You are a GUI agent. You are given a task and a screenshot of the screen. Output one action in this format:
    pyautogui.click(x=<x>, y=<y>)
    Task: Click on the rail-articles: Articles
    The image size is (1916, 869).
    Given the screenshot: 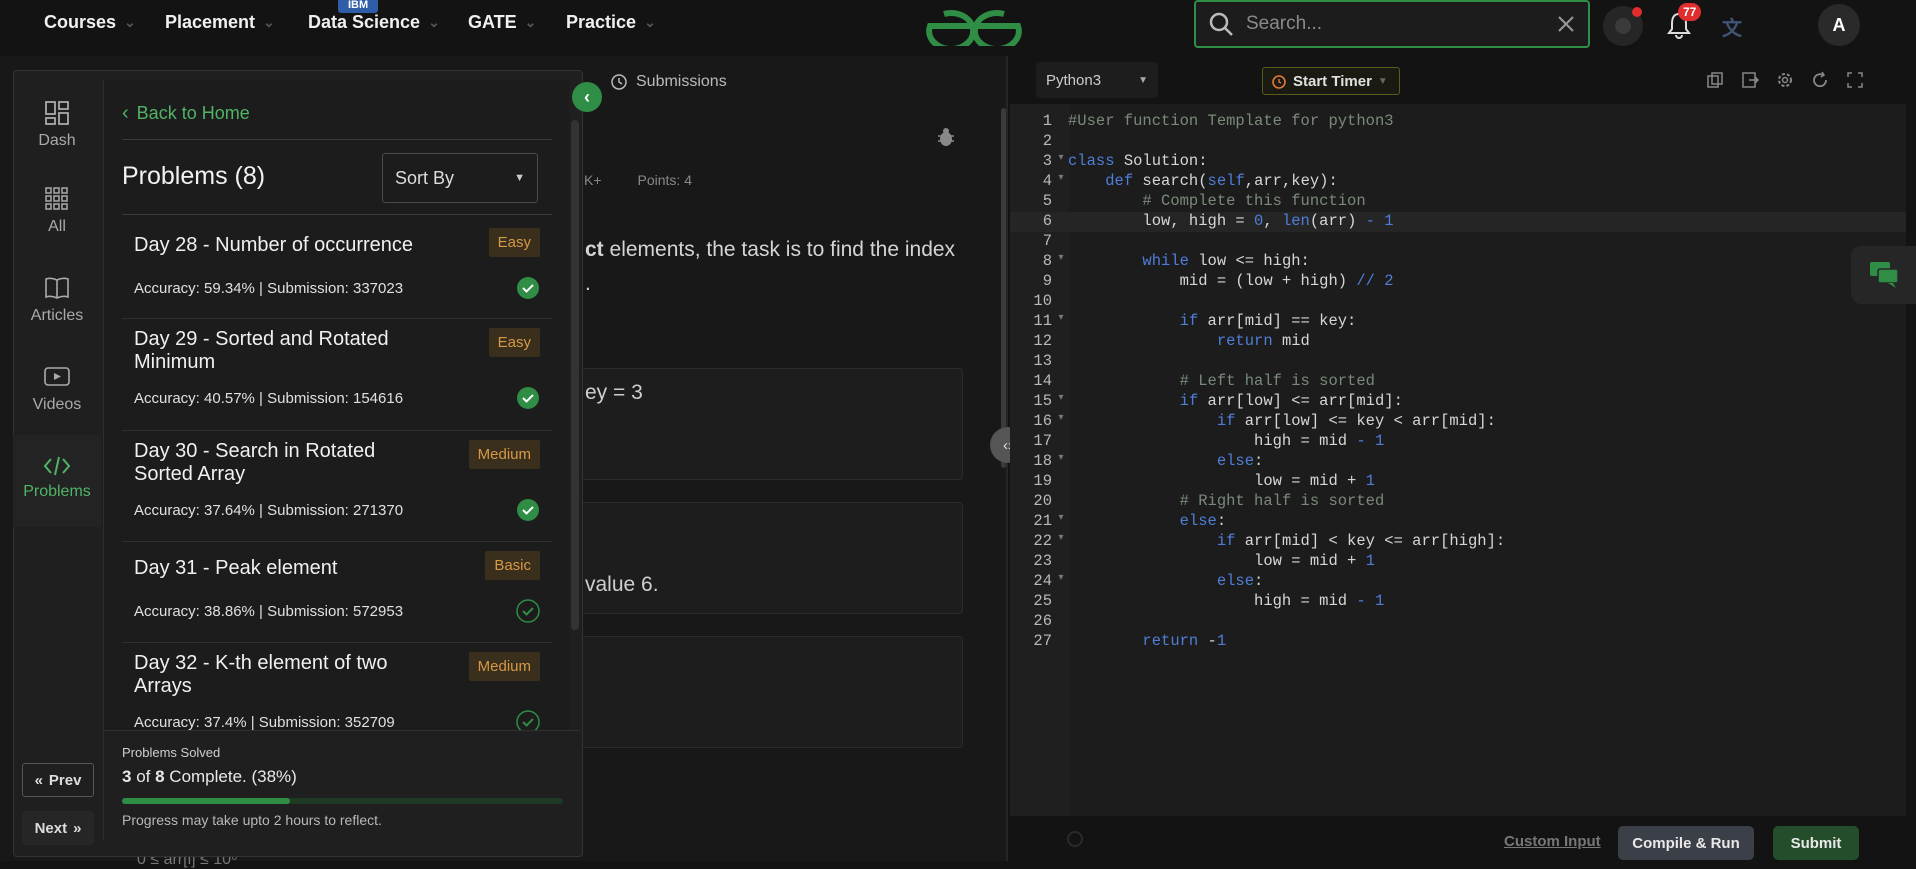 What is the action you would take?
    pyautogui.click(x=57, y=300)
    